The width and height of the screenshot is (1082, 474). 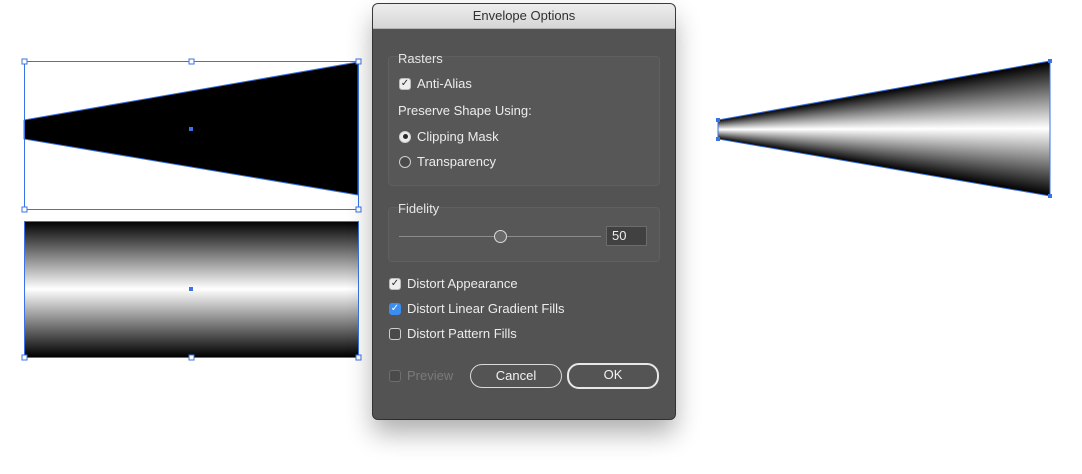 I want to click on fidelity-slider-thumb, so click(x=500, y=236).